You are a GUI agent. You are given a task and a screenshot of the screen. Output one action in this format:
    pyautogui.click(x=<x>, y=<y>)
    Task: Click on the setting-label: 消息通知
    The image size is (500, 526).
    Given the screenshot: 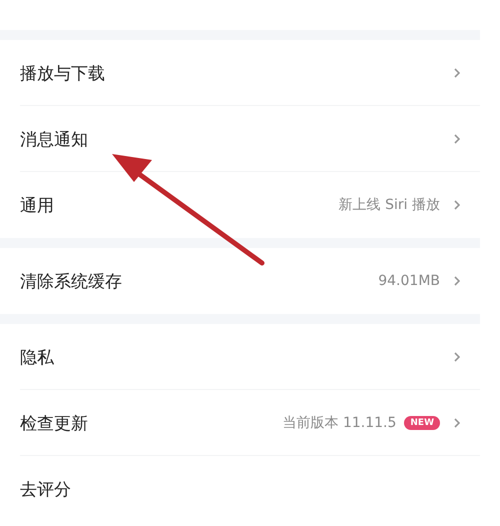 What is the action you would take?
    pyautogui.click(x=54, y=139)
    